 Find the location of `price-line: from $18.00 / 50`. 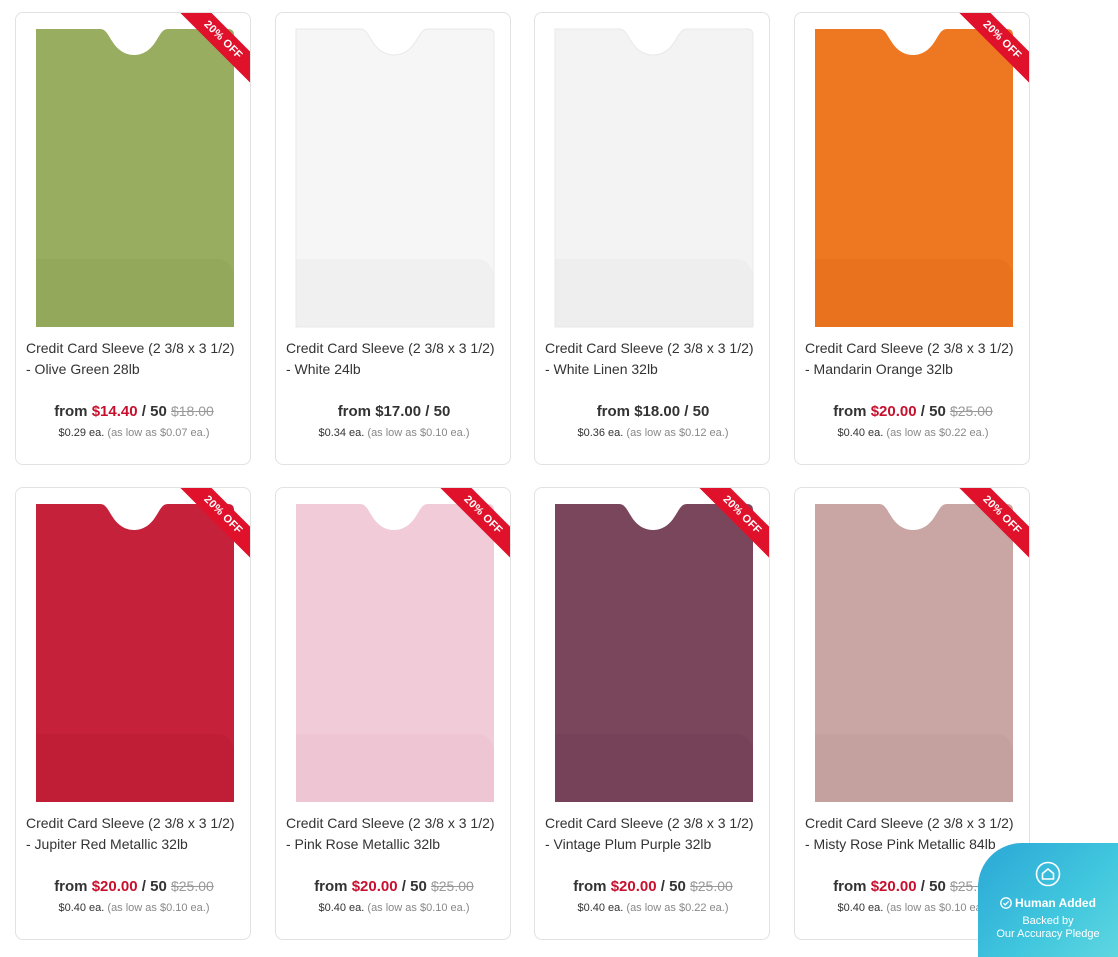

price-line: from $18.00 / 50 is located at coordinates (652, 411).